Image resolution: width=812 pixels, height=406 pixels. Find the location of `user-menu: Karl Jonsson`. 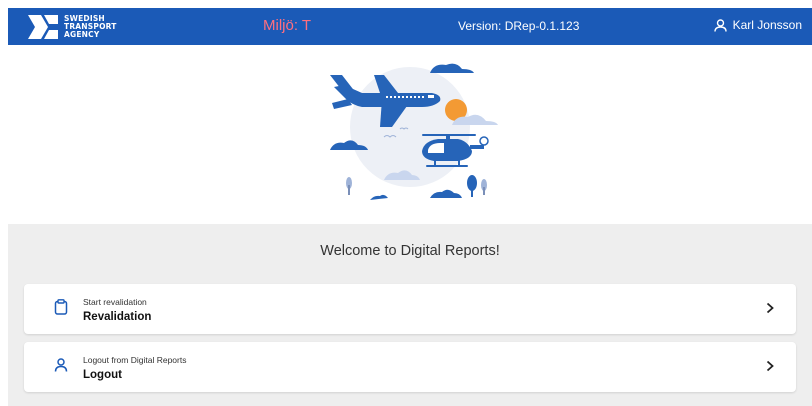

user-menu: Karl Jonsson is located at coordinates (757, 25).